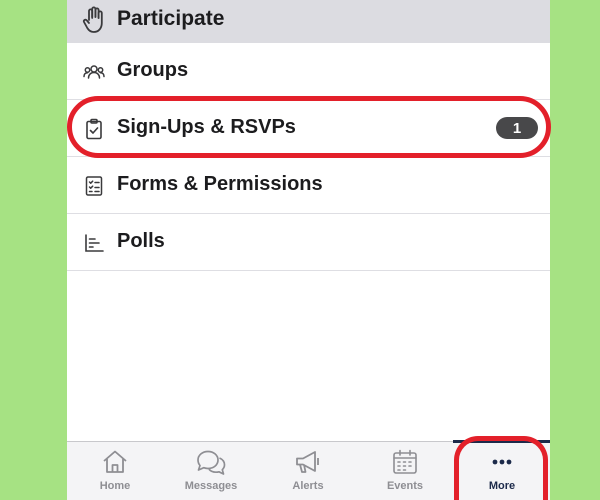  Describe the element at coordinates (308, 71) in the screenshot. I see `menu-item-groups: Groups` at that location.